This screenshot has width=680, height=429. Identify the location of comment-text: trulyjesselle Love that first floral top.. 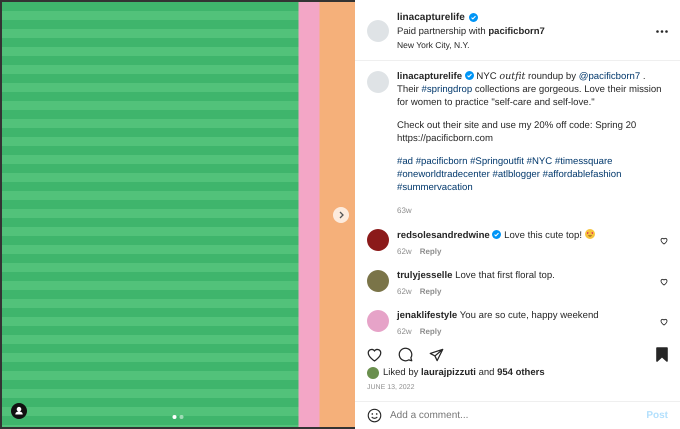
(476, 277).